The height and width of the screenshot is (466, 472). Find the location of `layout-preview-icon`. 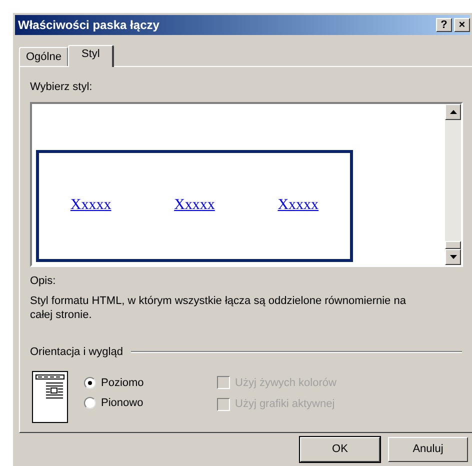

layout-preview-icon is located at coordinates (50, 396).